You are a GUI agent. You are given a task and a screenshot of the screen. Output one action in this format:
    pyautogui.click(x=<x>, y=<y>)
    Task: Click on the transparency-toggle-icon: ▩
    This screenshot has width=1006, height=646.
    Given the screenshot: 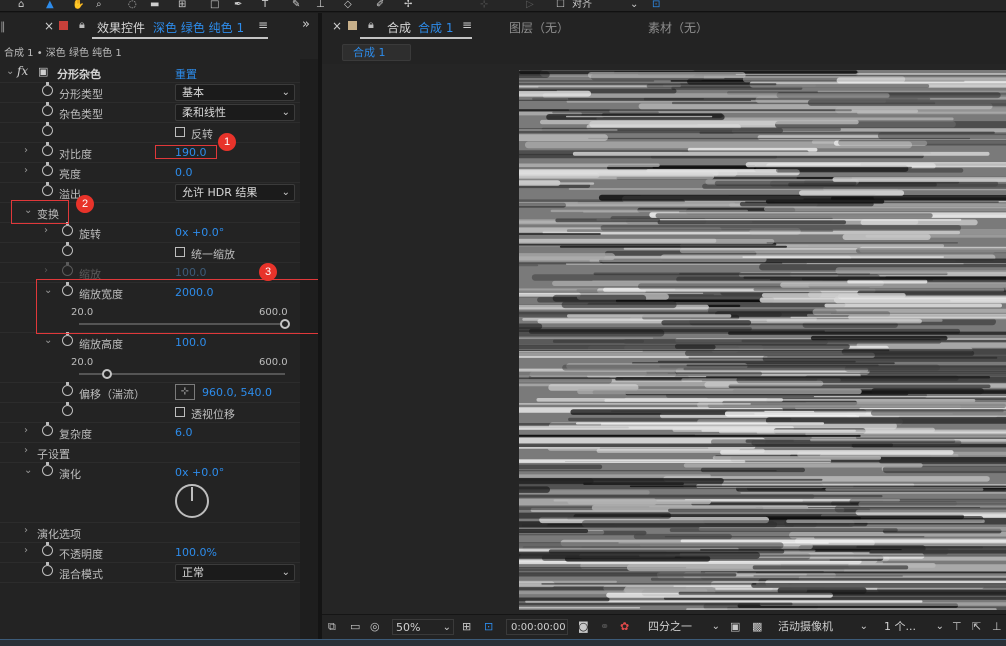 What is the action you would take?
    pyautogui.click(x=757, y=626)
    